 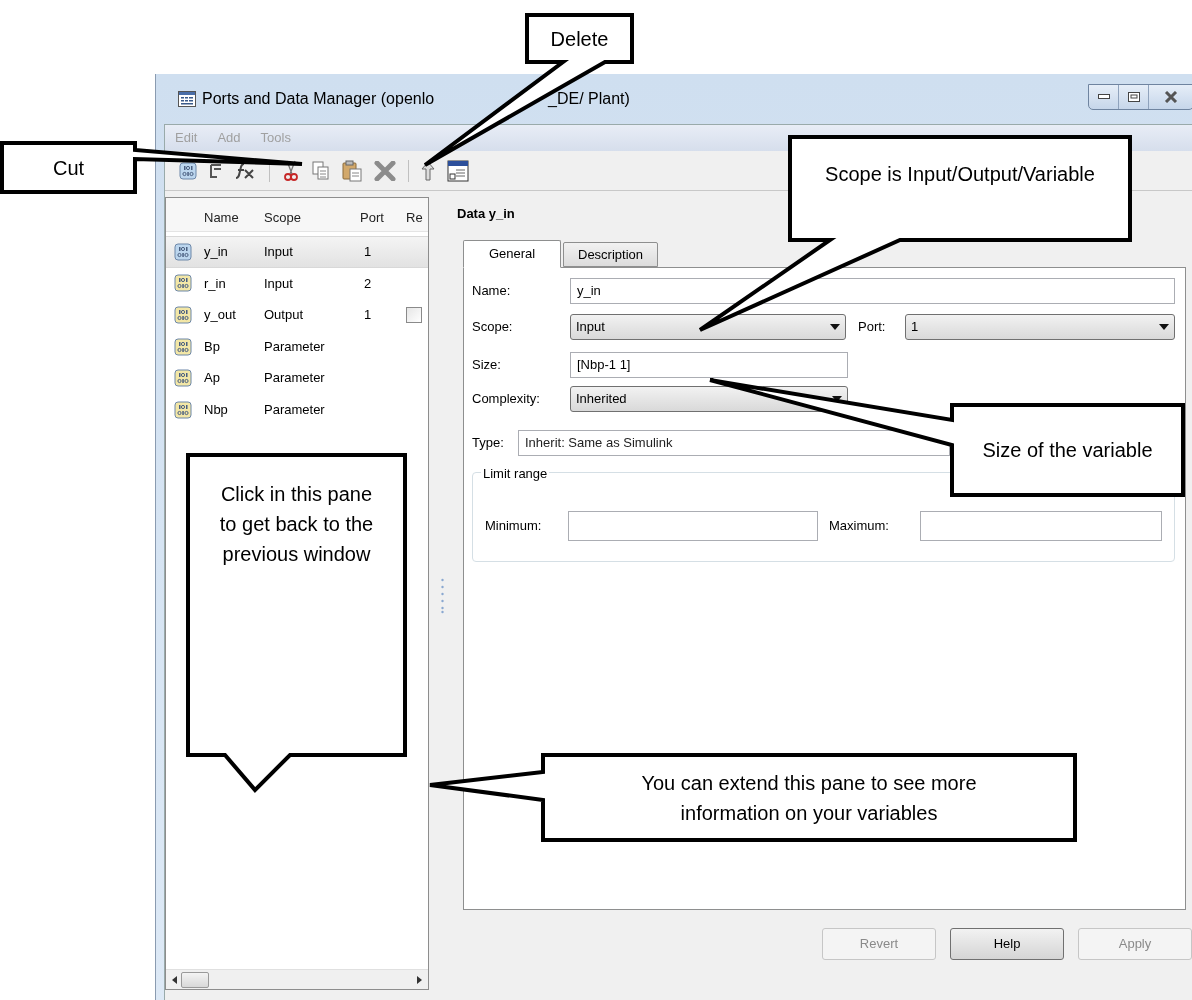 What do you see at coordinates (318, 99) in the screenshot?
I see `window-title: Ports and Data Manager (openlo` at bounding box center [318, 99].